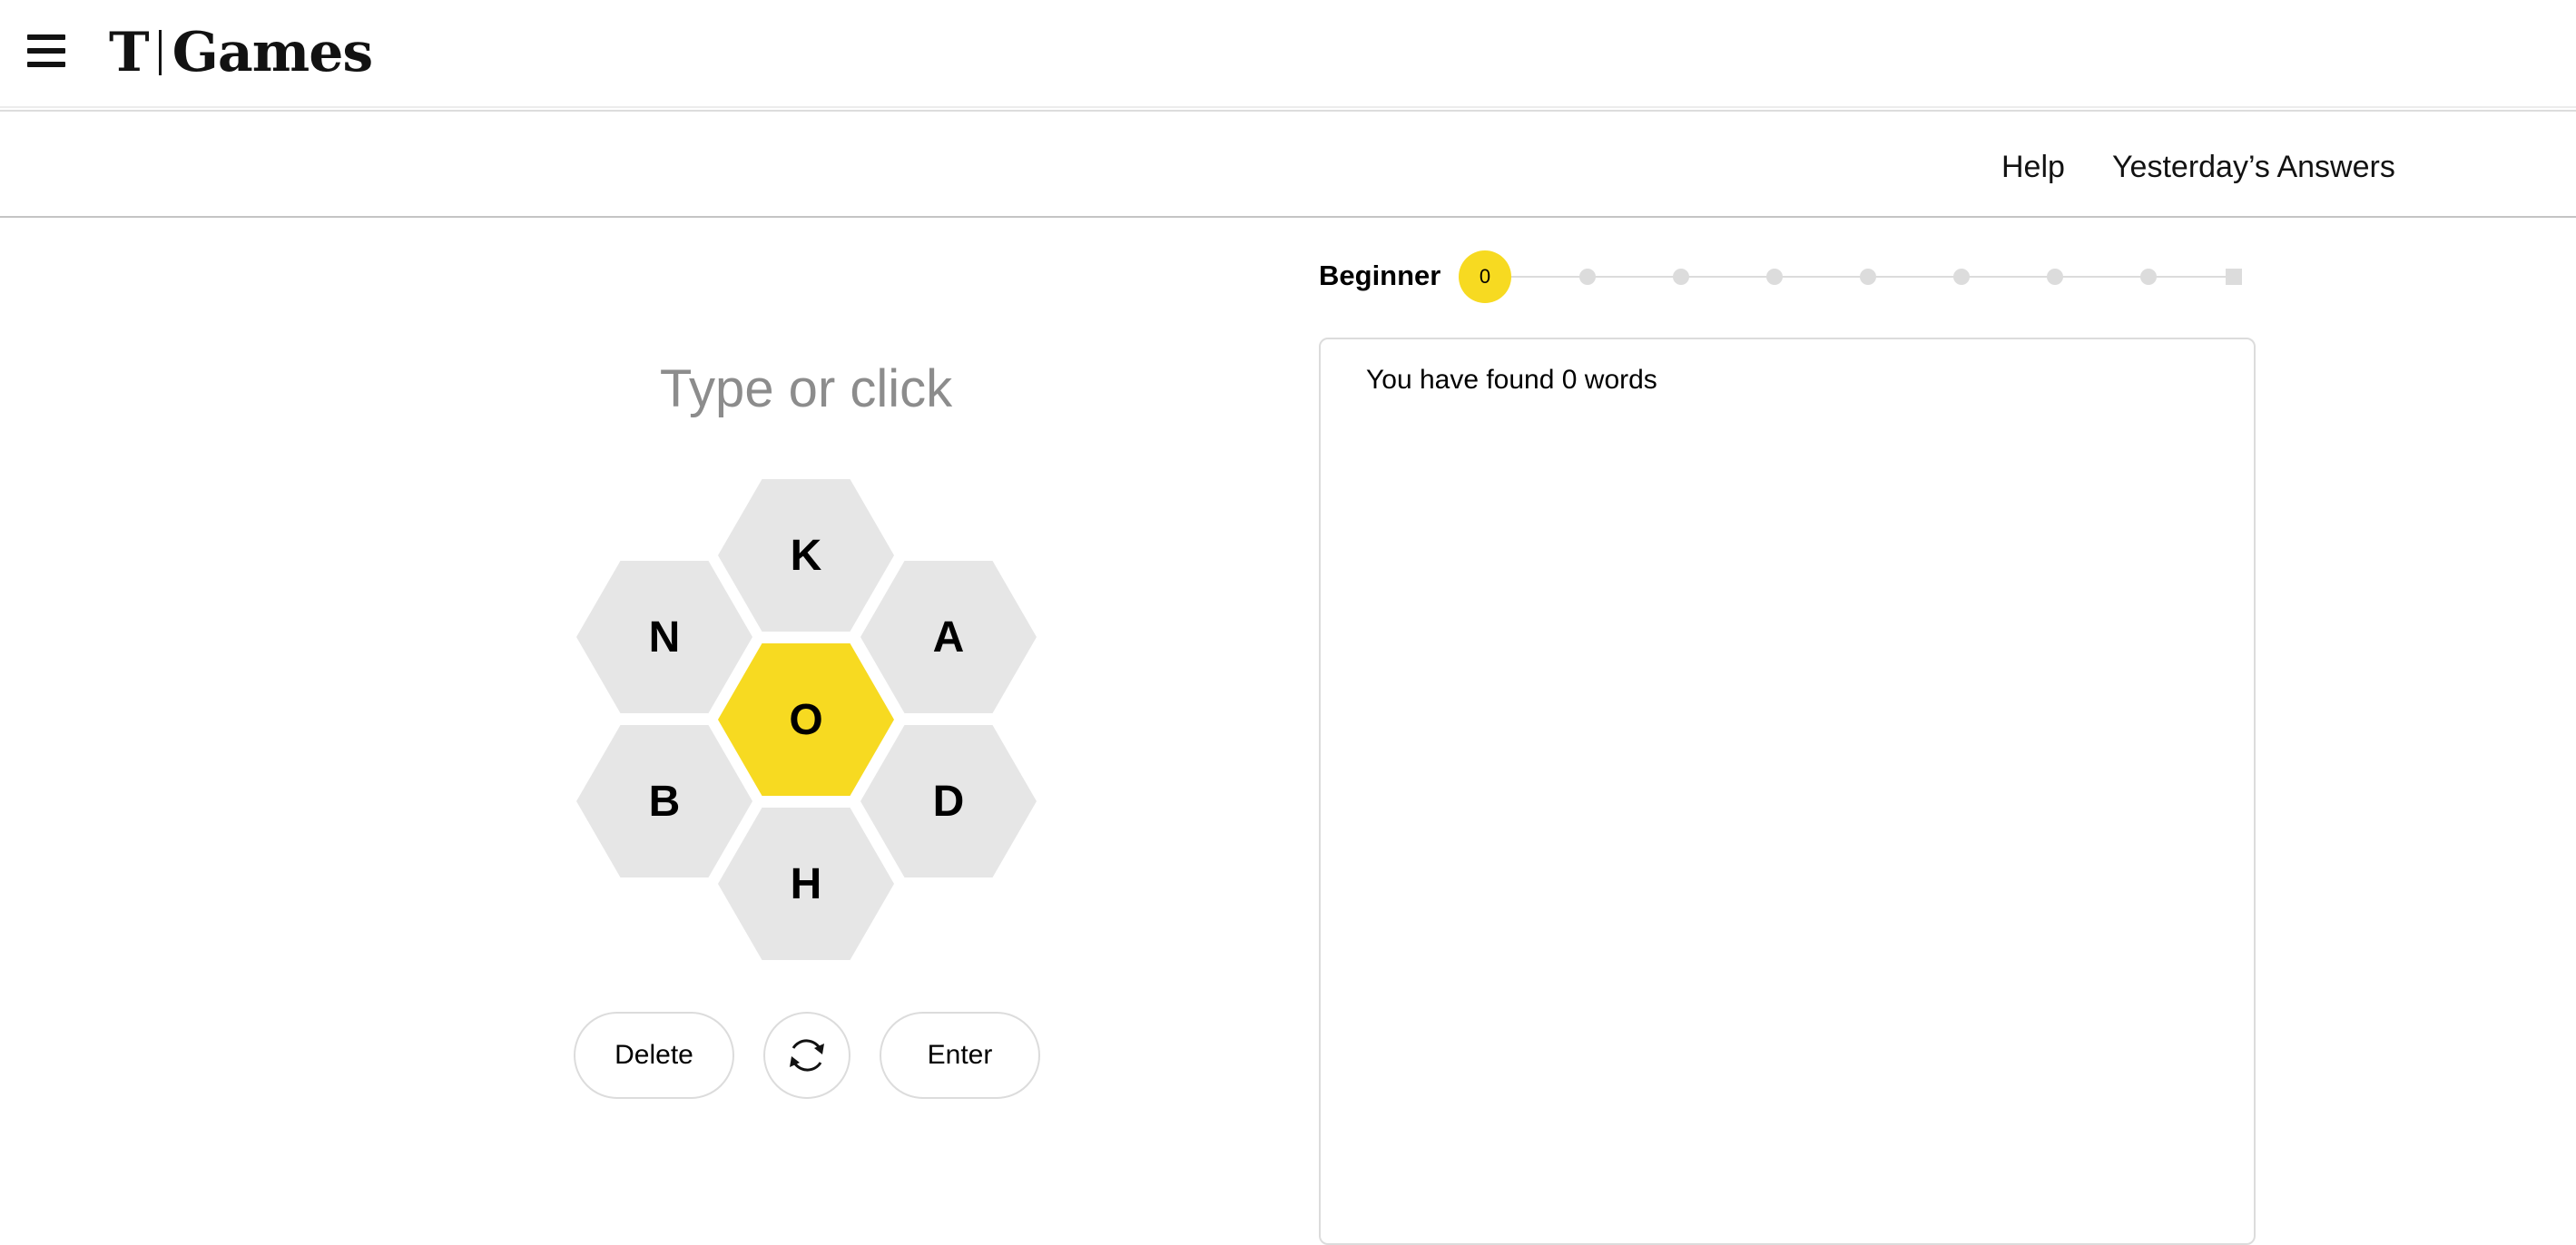 Image resolution: width=2576 pixels, height=1245 pixels. What do you see at coordinates (664, 801) in the screenshot?
I see `hive-cell-outer: B` at bounding box center [664, 801].